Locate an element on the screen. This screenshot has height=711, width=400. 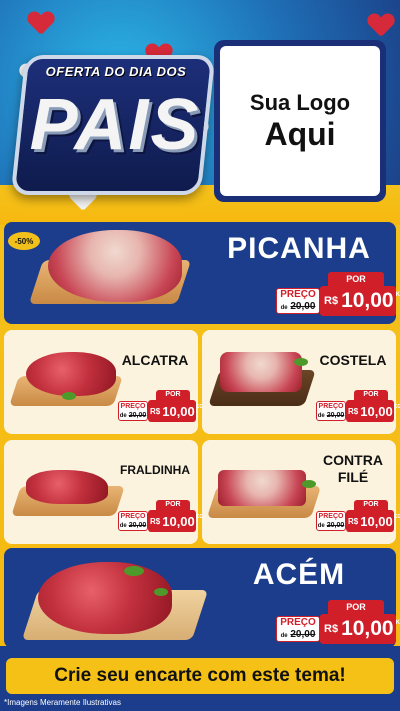
product-card-fraldinha: FRALDINHA POR PREÇO de 20,00 R$ 10,00 KG is located at coordinates (103, 492).